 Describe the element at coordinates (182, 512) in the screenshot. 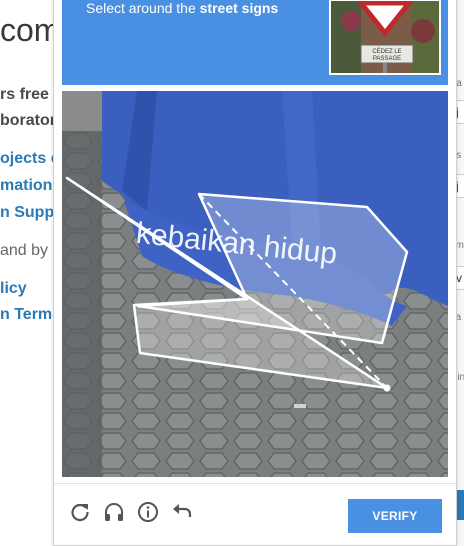

I see `undo-icon` at that location.